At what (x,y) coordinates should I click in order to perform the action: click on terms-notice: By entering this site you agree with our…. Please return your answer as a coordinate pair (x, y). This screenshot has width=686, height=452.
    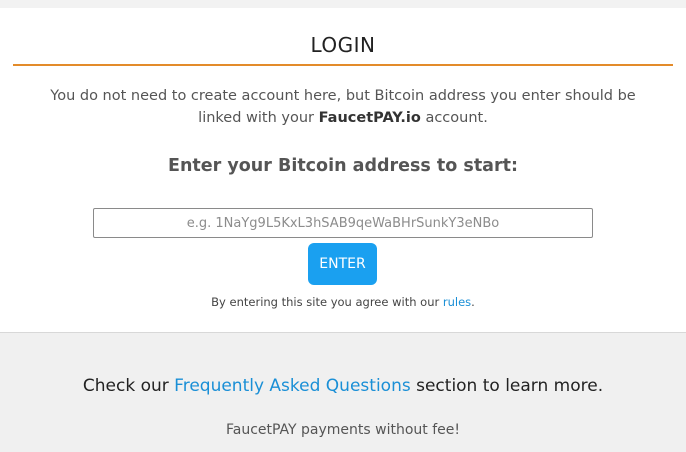
    Looking at the image, I should click on (343, 302).